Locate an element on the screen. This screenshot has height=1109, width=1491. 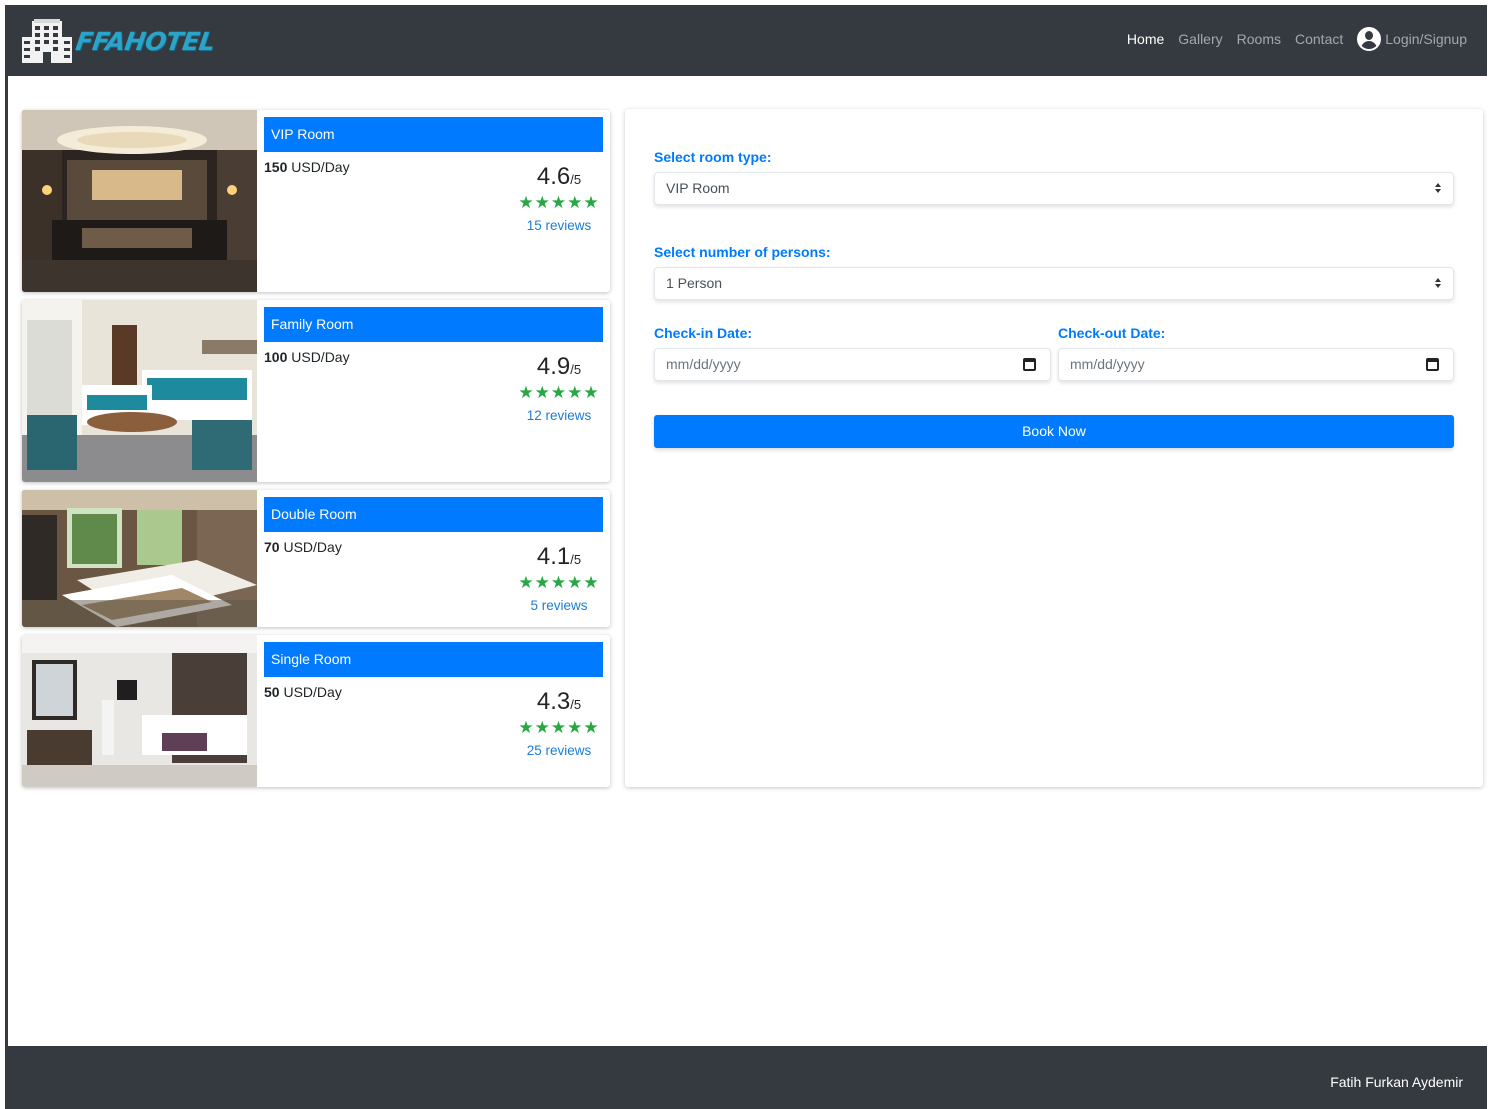
room-photo-single is located at coordinates (139, 711).